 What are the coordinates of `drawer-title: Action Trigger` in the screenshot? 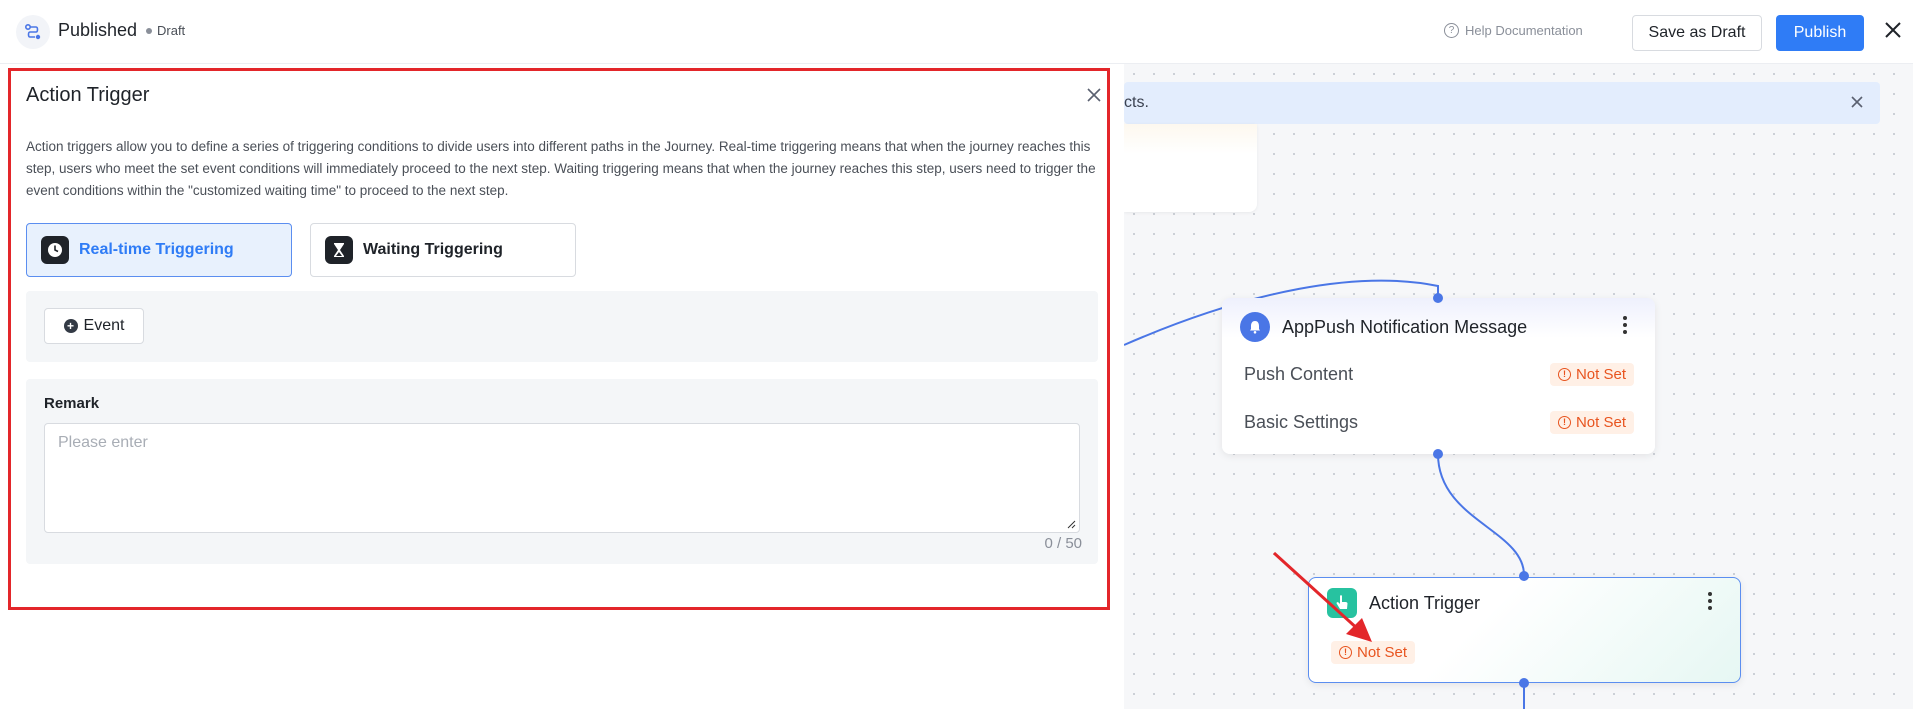 It's located at (88, 95).